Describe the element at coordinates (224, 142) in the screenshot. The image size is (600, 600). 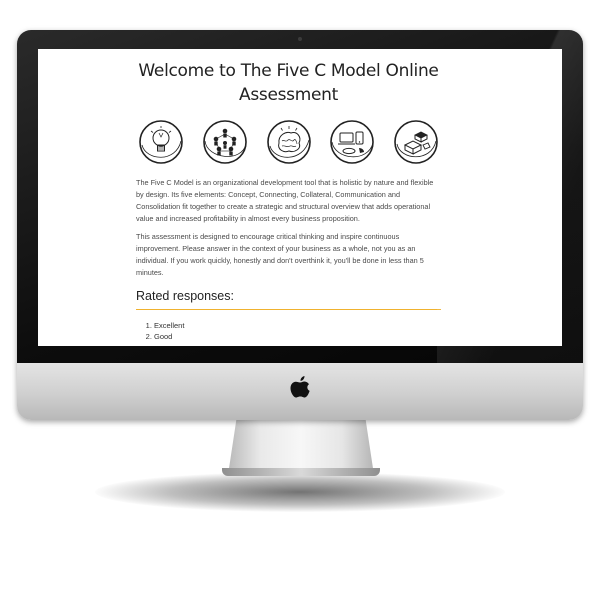
I see `connecting-people-icon` at that location.